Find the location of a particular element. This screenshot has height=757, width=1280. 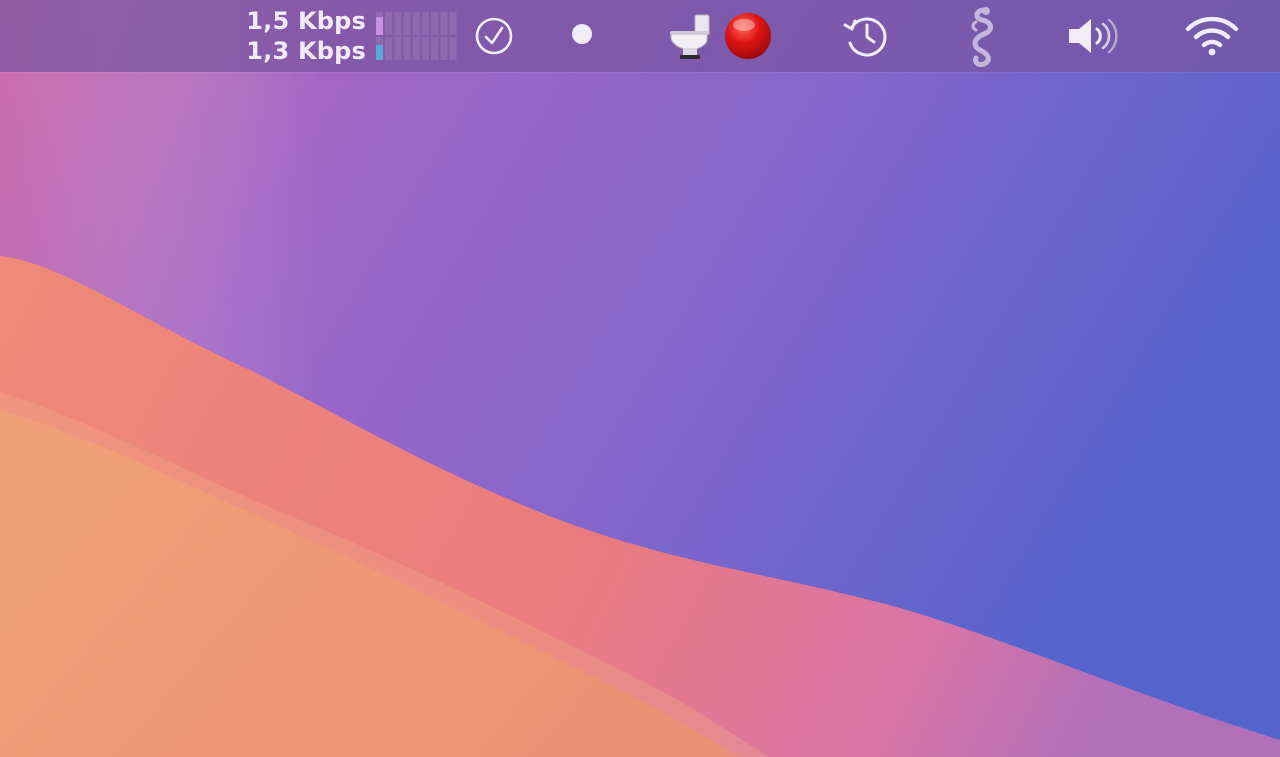

speaker-volume-icon is located at coordinates (1093, 36).